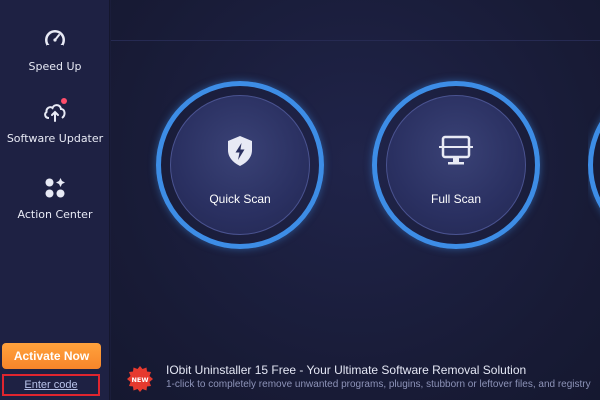 Image resolution: width=600 pixels, height=400 pixels. What do you see at coordinates (55, 188) in the screenshot?
I see `action-center-icon` at bounding box center [55, 188].